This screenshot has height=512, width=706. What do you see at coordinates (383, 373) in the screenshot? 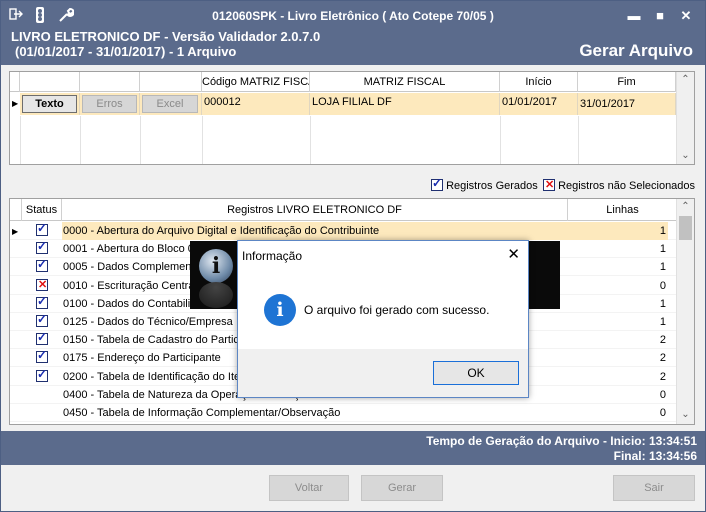
I see `dialog-footer: OK` at bounding box center [383, 373].